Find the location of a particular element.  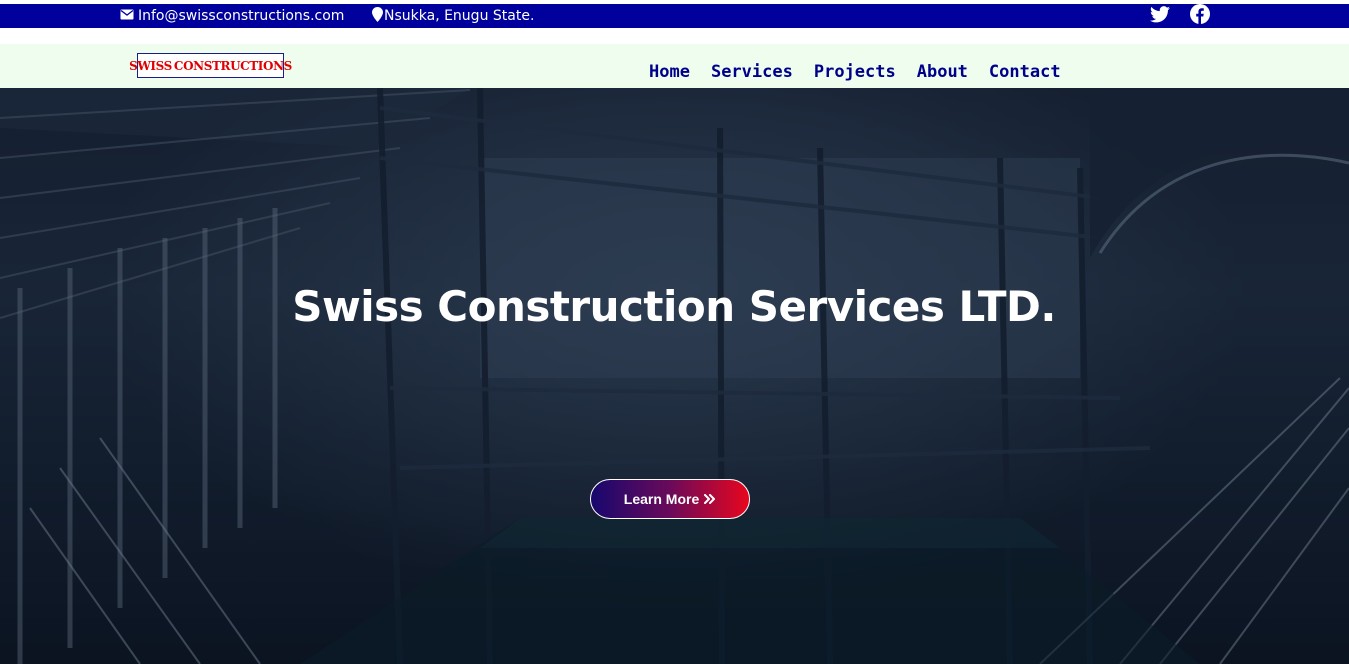

hero-title: Swiss Construction Services LTD. is located at coordinates (674, 306).